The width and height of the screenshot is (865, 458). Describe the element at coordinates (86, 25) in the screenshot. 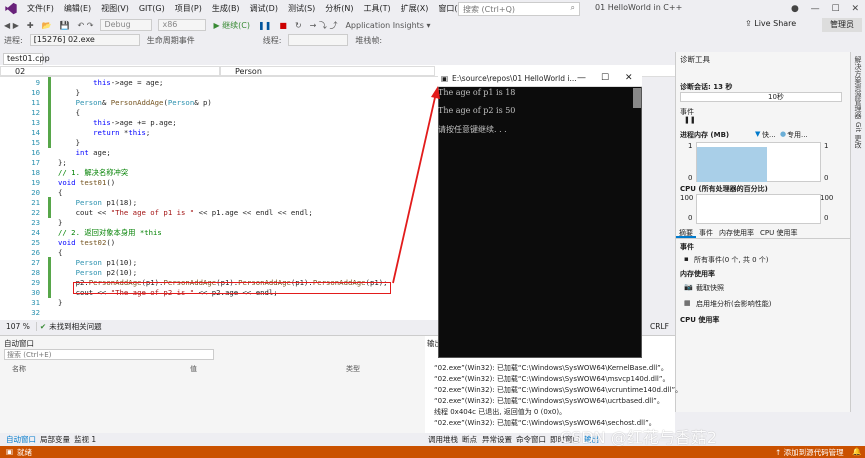

I see `undo-icon: ↶ ↷` at that location.